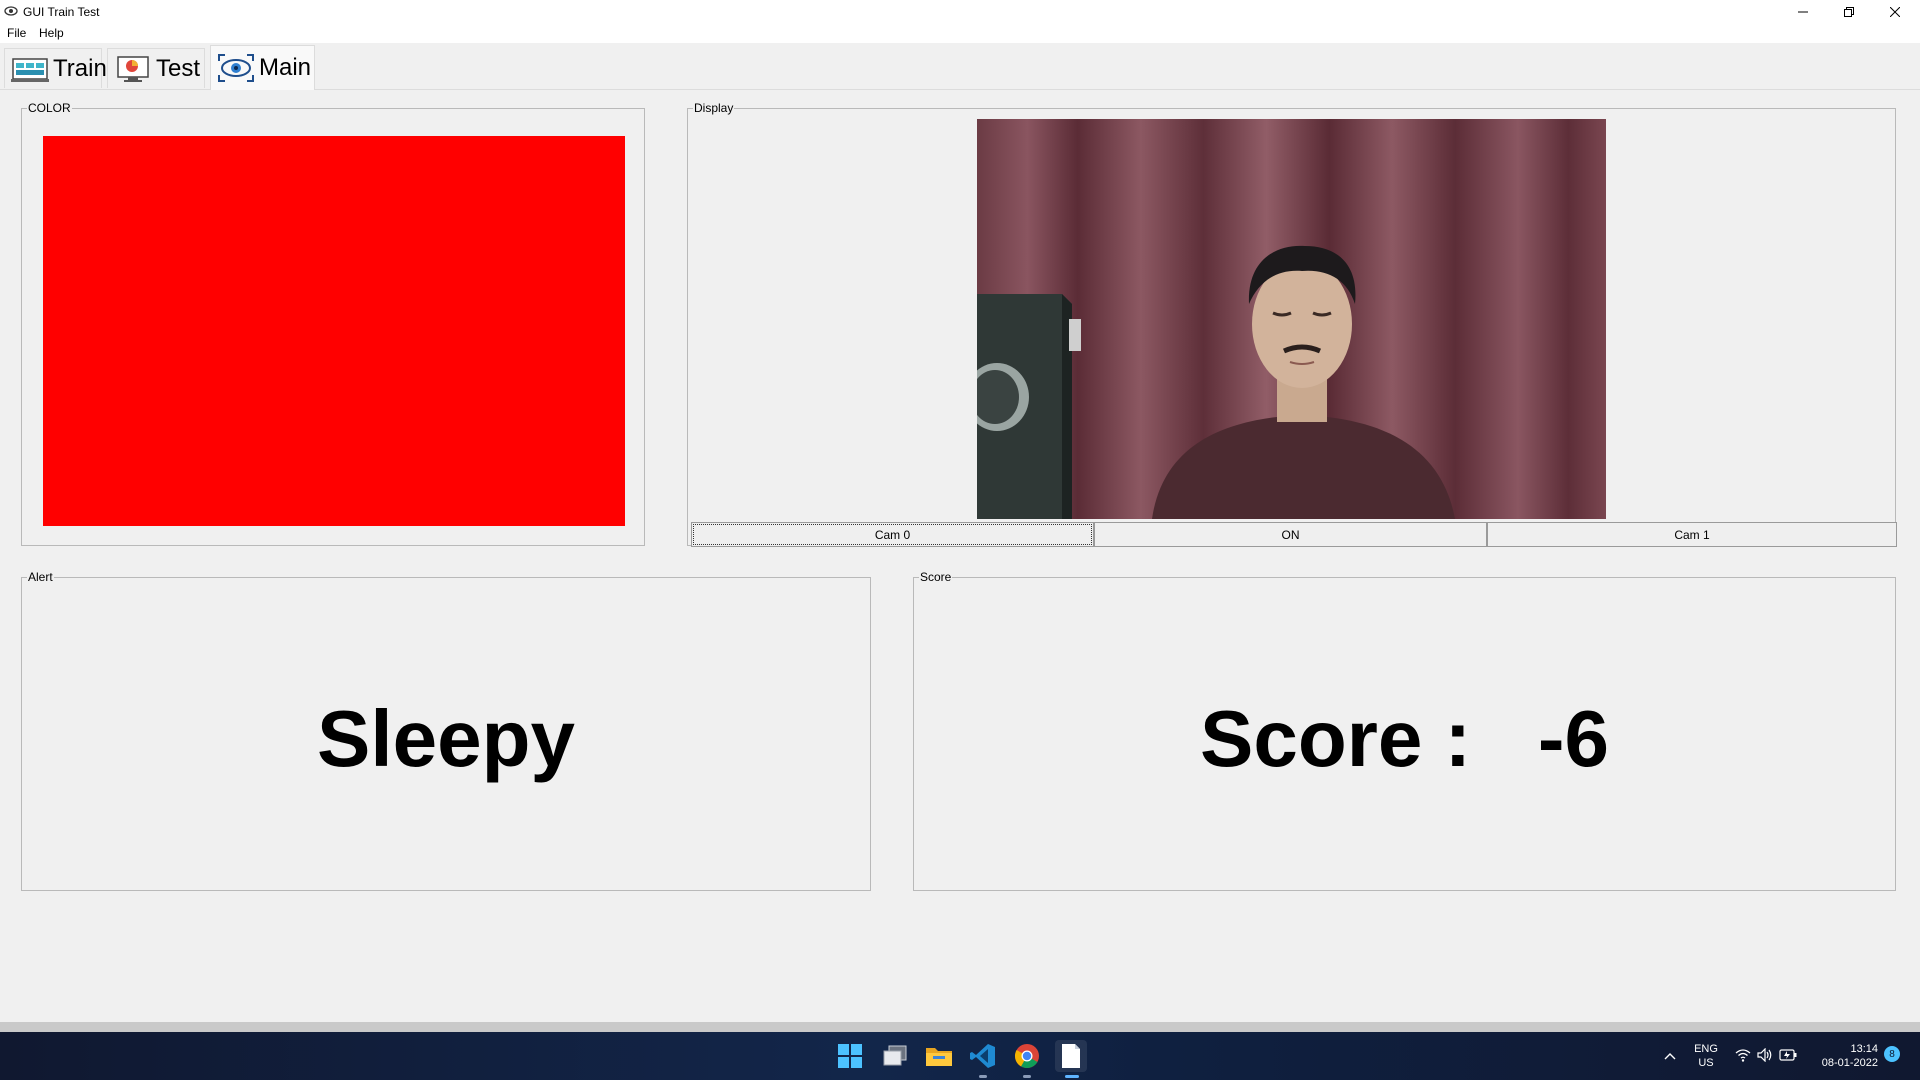  I want to click on maximize-button, so click(1849, 11).